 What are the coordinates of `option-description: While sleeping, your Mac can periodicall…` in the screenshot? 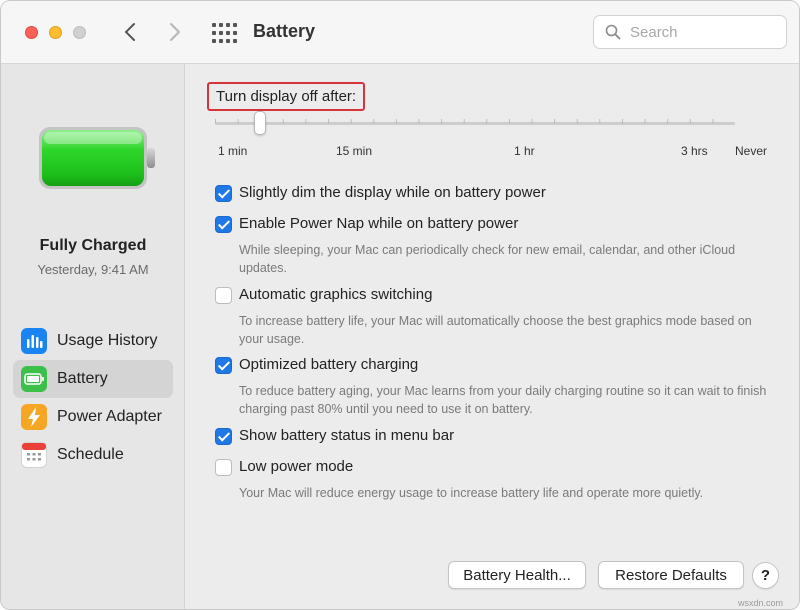 It's located at (487, 259).